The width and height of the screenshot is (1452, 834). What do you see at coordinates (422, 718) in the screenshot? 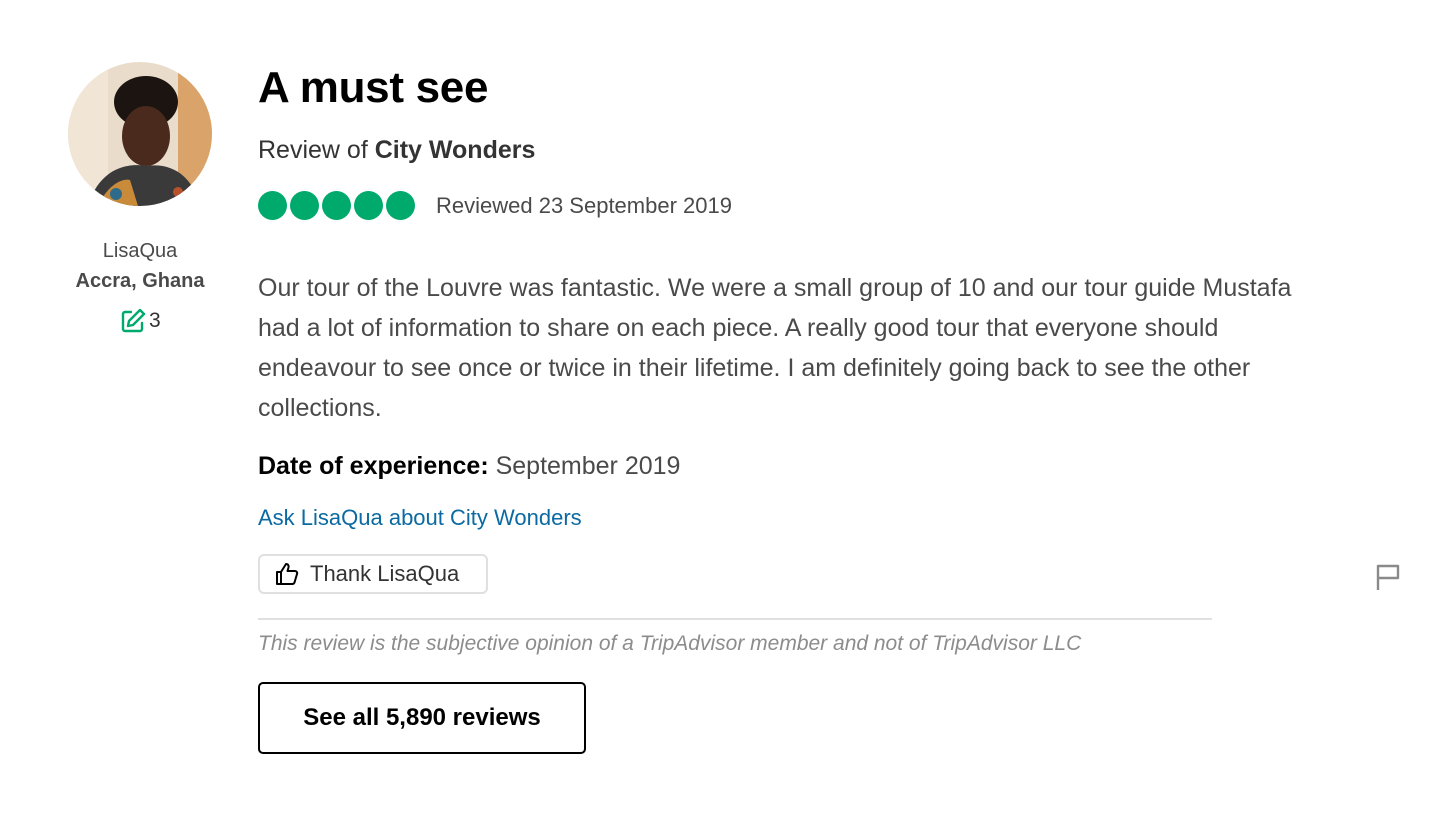
I see `see-all-reviews-button: See all 5,890 reviews` at bounding box center [422, 718].